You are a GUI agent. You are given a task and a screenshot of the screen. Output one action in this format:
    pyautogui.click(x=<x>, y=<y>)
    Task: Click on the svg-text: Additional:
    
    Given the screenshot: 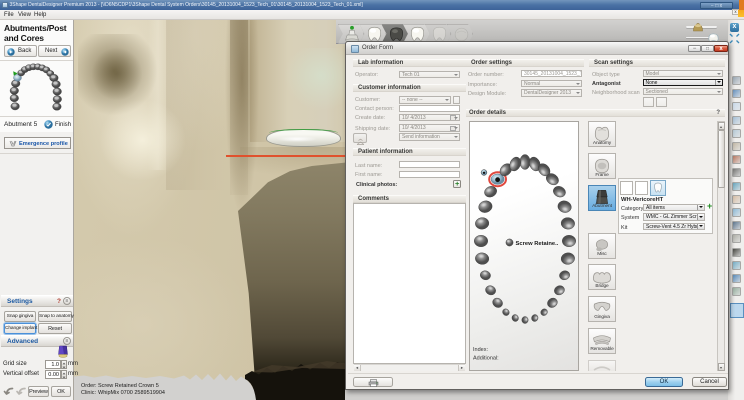 What is the action you would take?
    pyautogui.click(x=486, y=359)
    